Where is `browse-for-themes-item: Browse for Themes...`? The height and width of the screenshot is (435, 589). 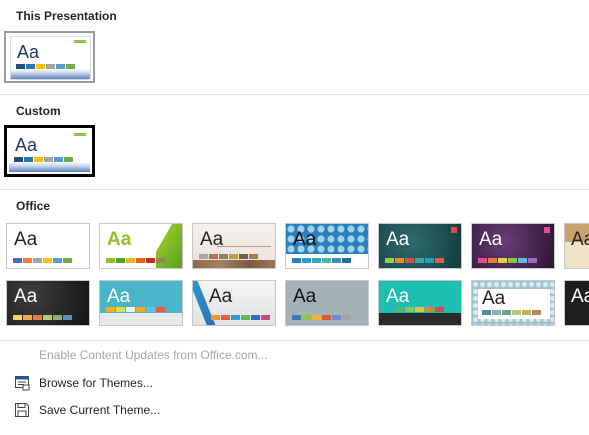
browse-for-themes-item: Browse for Themes... is located at coordinates (294, 383).